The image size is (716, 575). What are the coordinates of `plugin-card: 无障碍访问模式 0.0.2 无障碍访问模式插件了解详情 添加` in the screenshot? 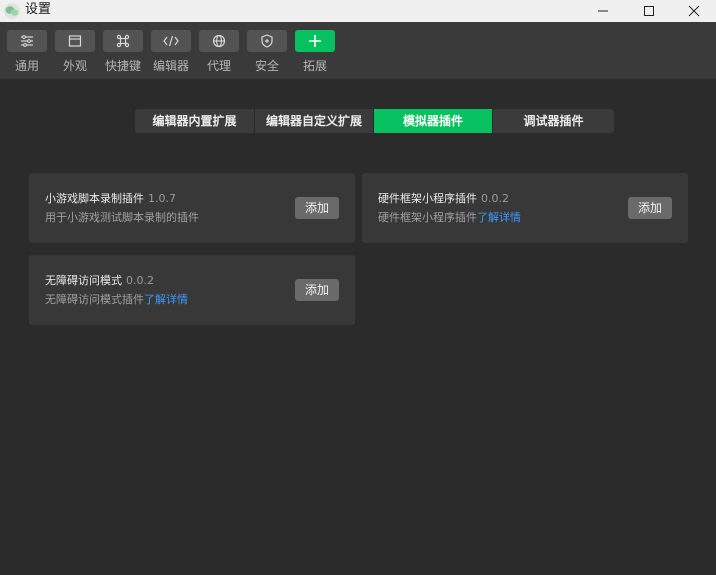 It's located at (192, 290).